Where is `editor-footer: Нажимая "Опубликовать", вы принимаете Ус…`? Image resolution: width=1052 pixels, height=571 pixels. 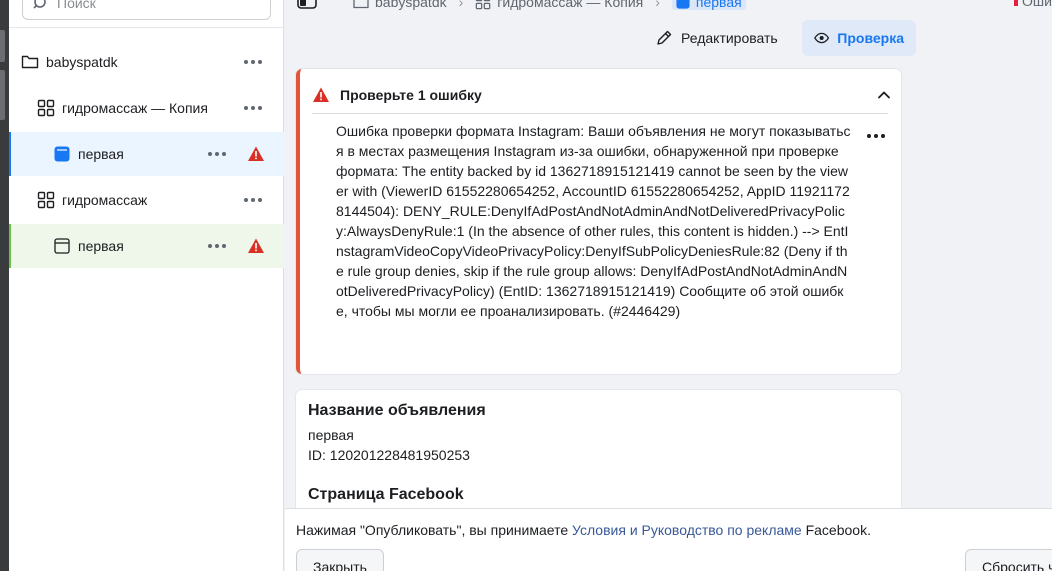
editor-footer: Нажимая "Опубликовать", вы принимаете Ус… is located at coordinates (668, 539).